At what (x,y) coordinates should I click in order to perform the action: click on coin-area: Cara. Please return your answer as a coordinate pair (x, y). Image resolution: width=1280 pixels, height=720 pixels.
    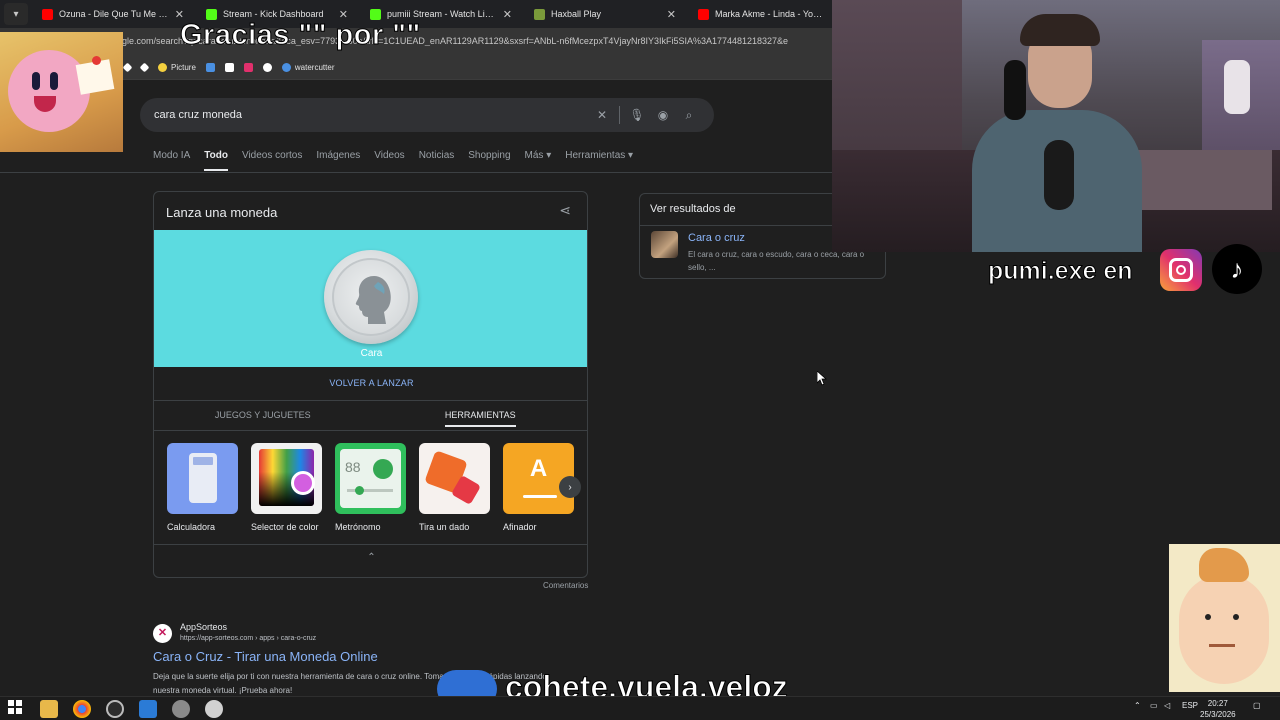
    Looking at the image, I should click on (370, 298).